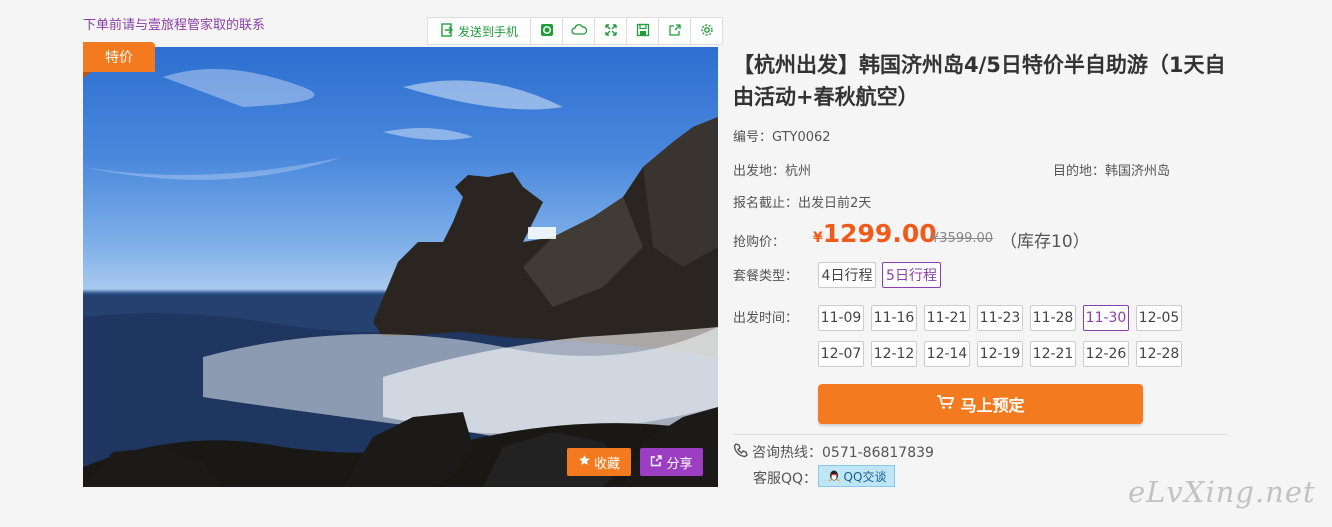 The height and width of the screenshot is (527, 1332). Describe the element at coordinates (782, 137) in the screenshot. I see `product-code: 编号：GTY0062` at that location.